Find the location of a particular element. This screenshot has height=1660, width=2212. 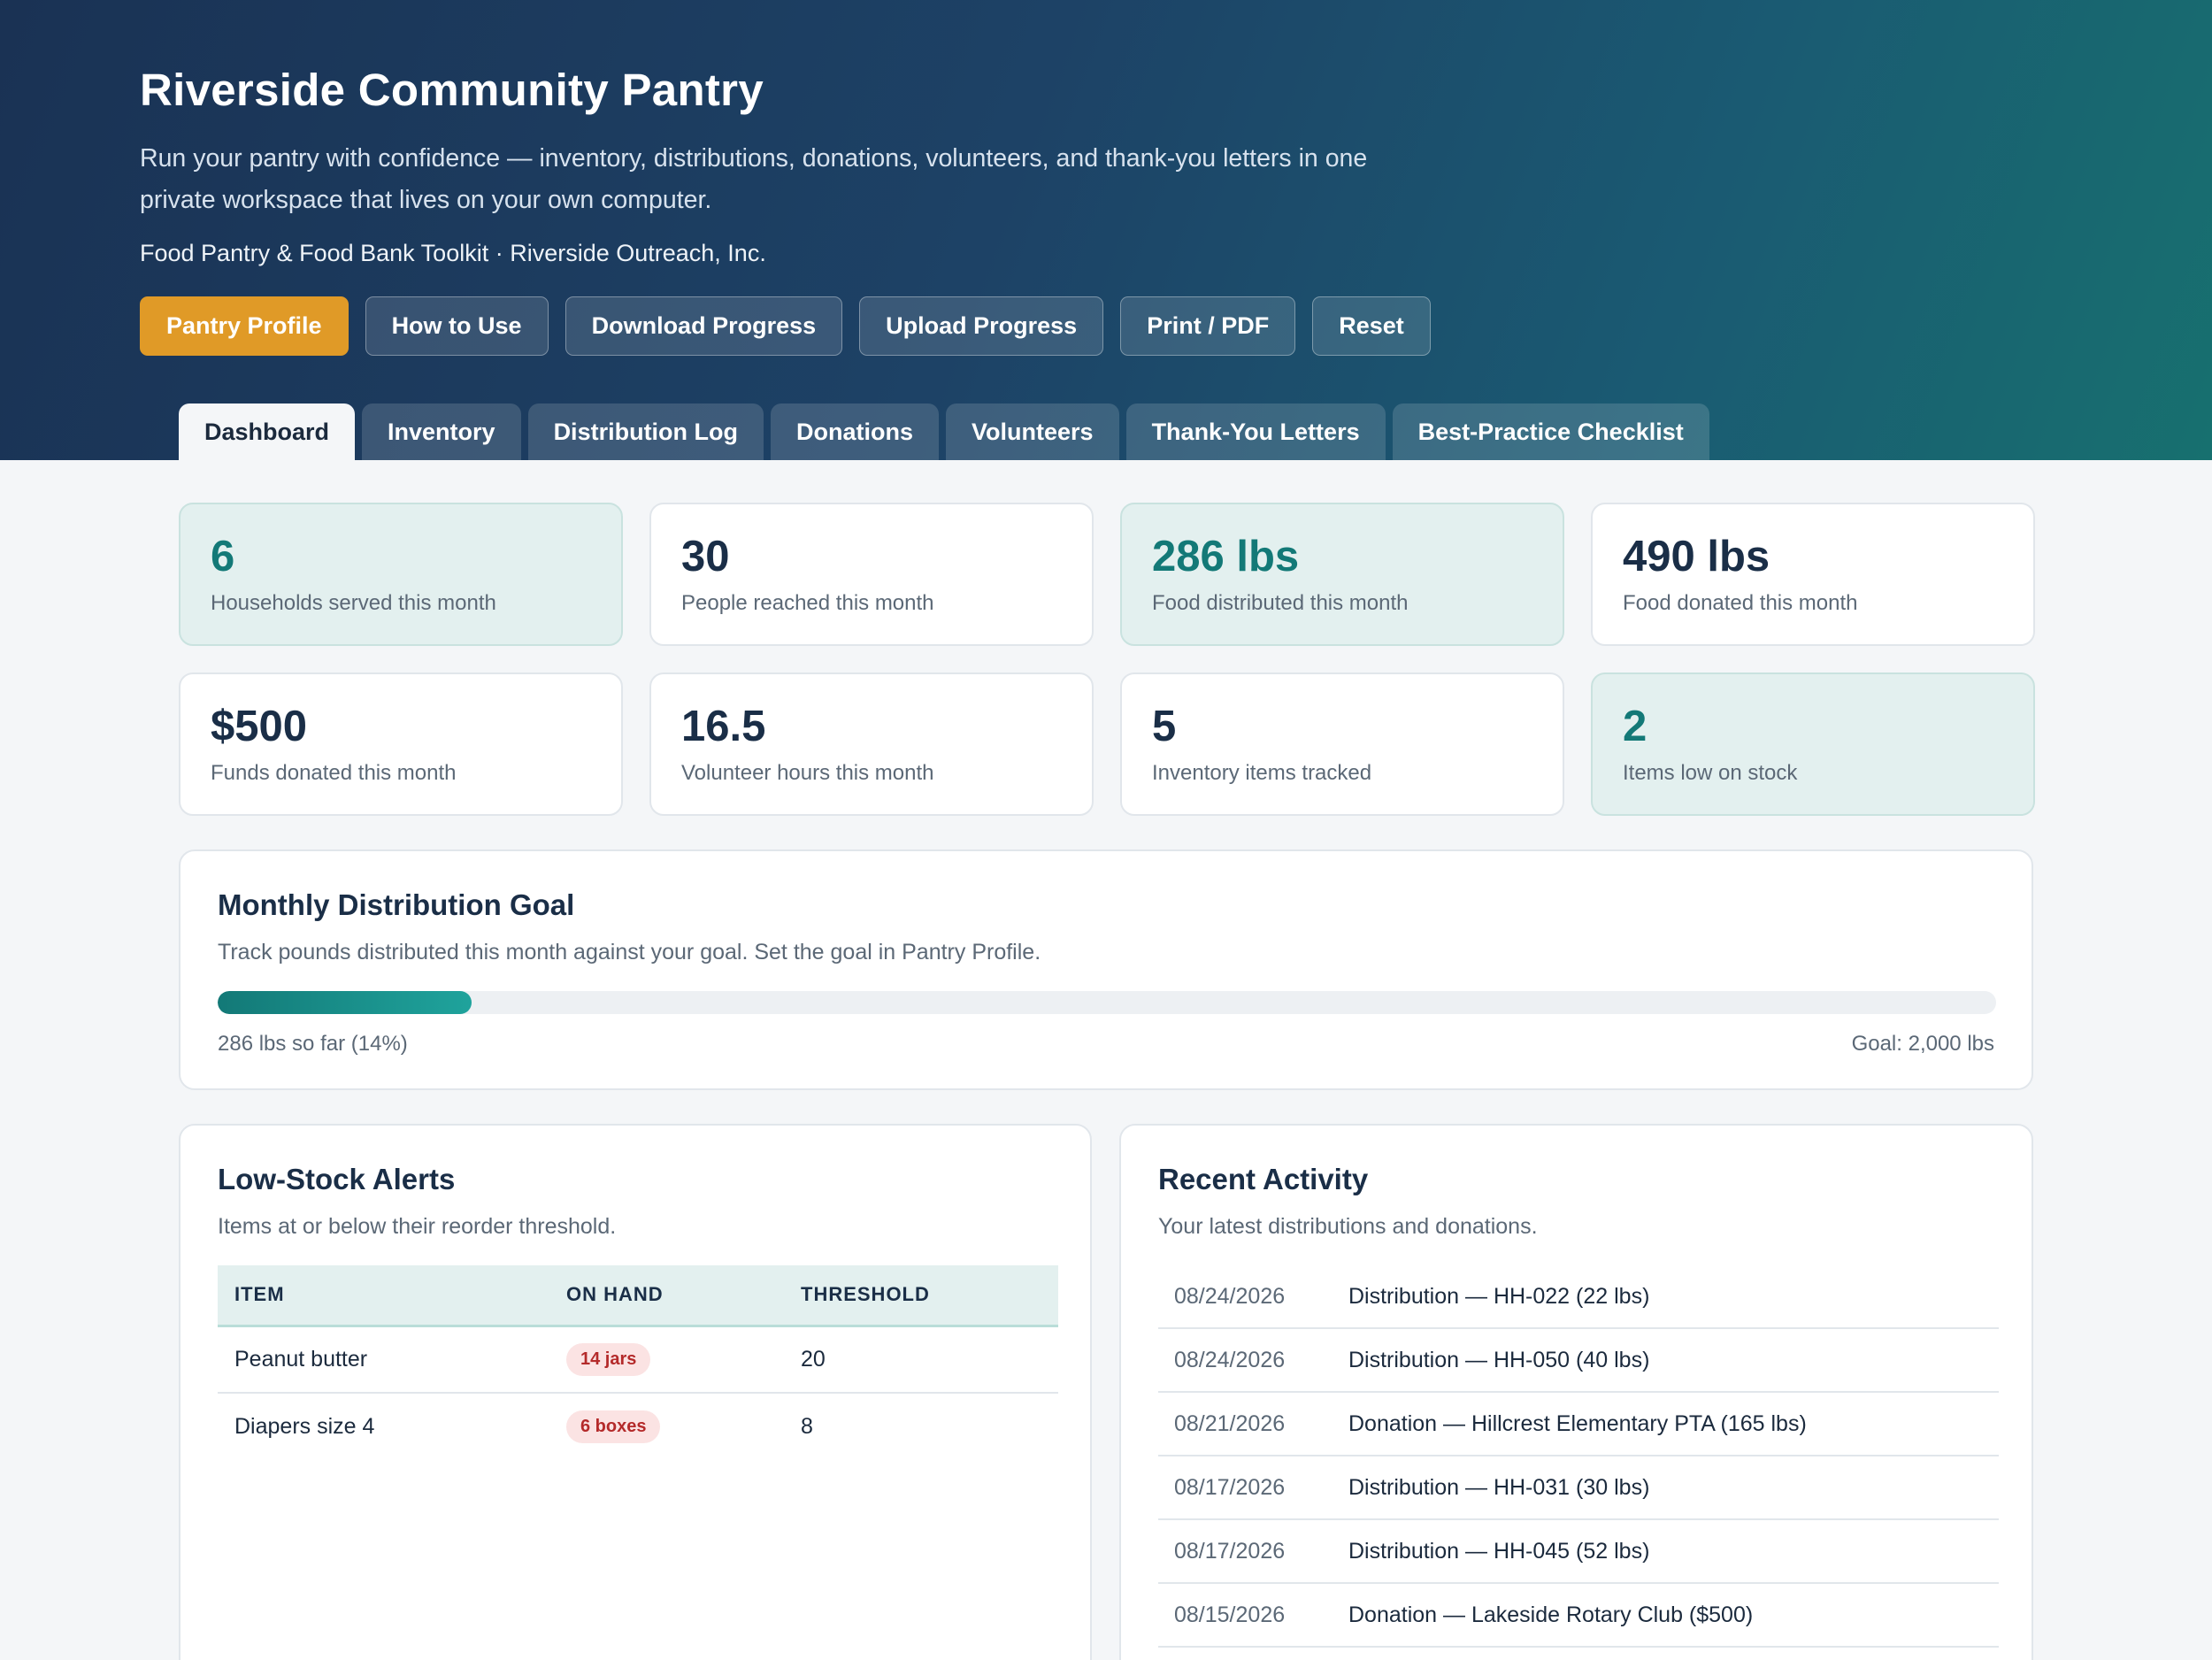

activity-description: Distribution — HH-045 (52 lbs) is located at coordinates (1499, 1551).